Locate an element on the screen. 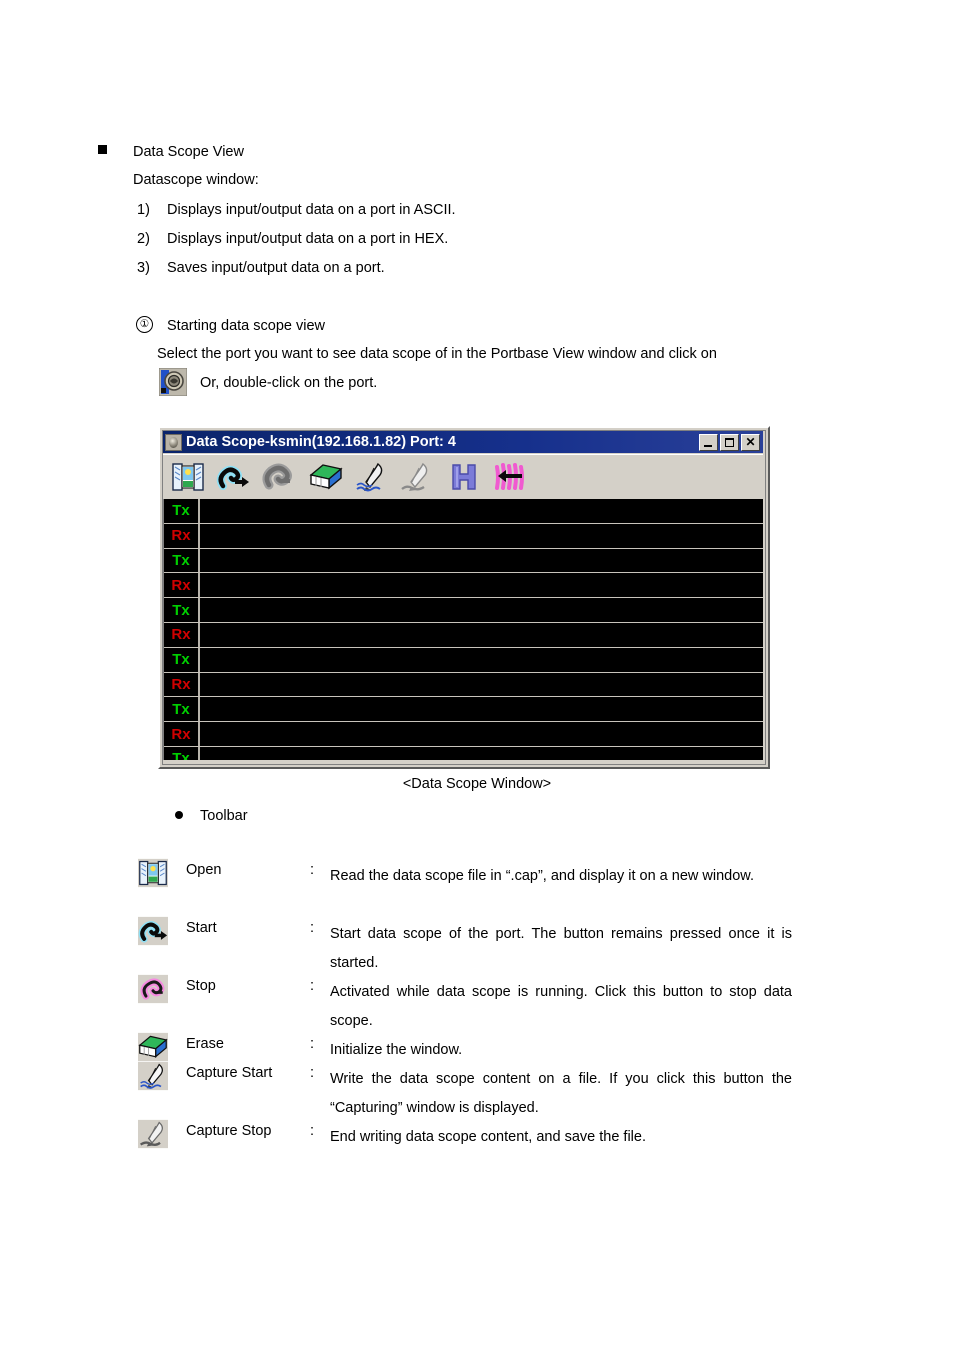  toolbar-stop-button is located at coordinates (278, 476).